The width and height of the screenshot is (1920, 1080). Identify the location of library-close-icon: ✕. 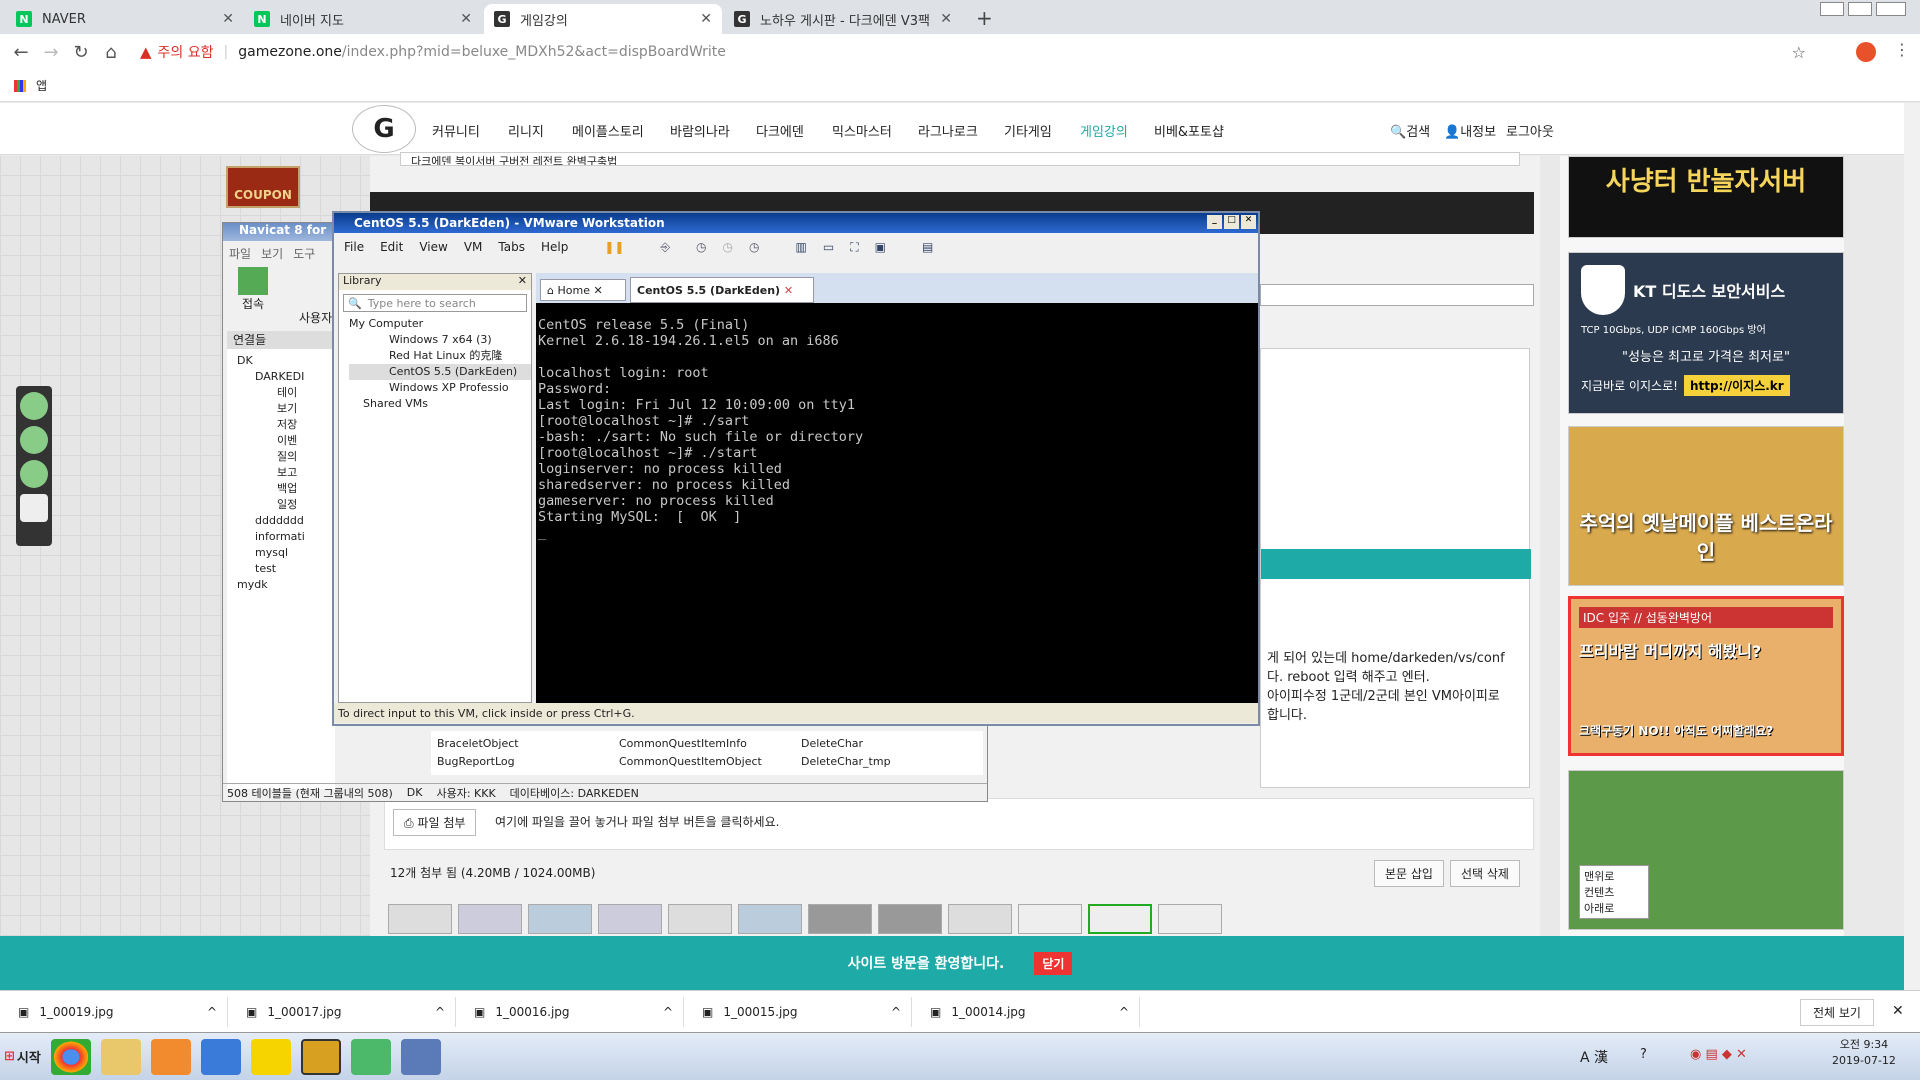
(522, 282).